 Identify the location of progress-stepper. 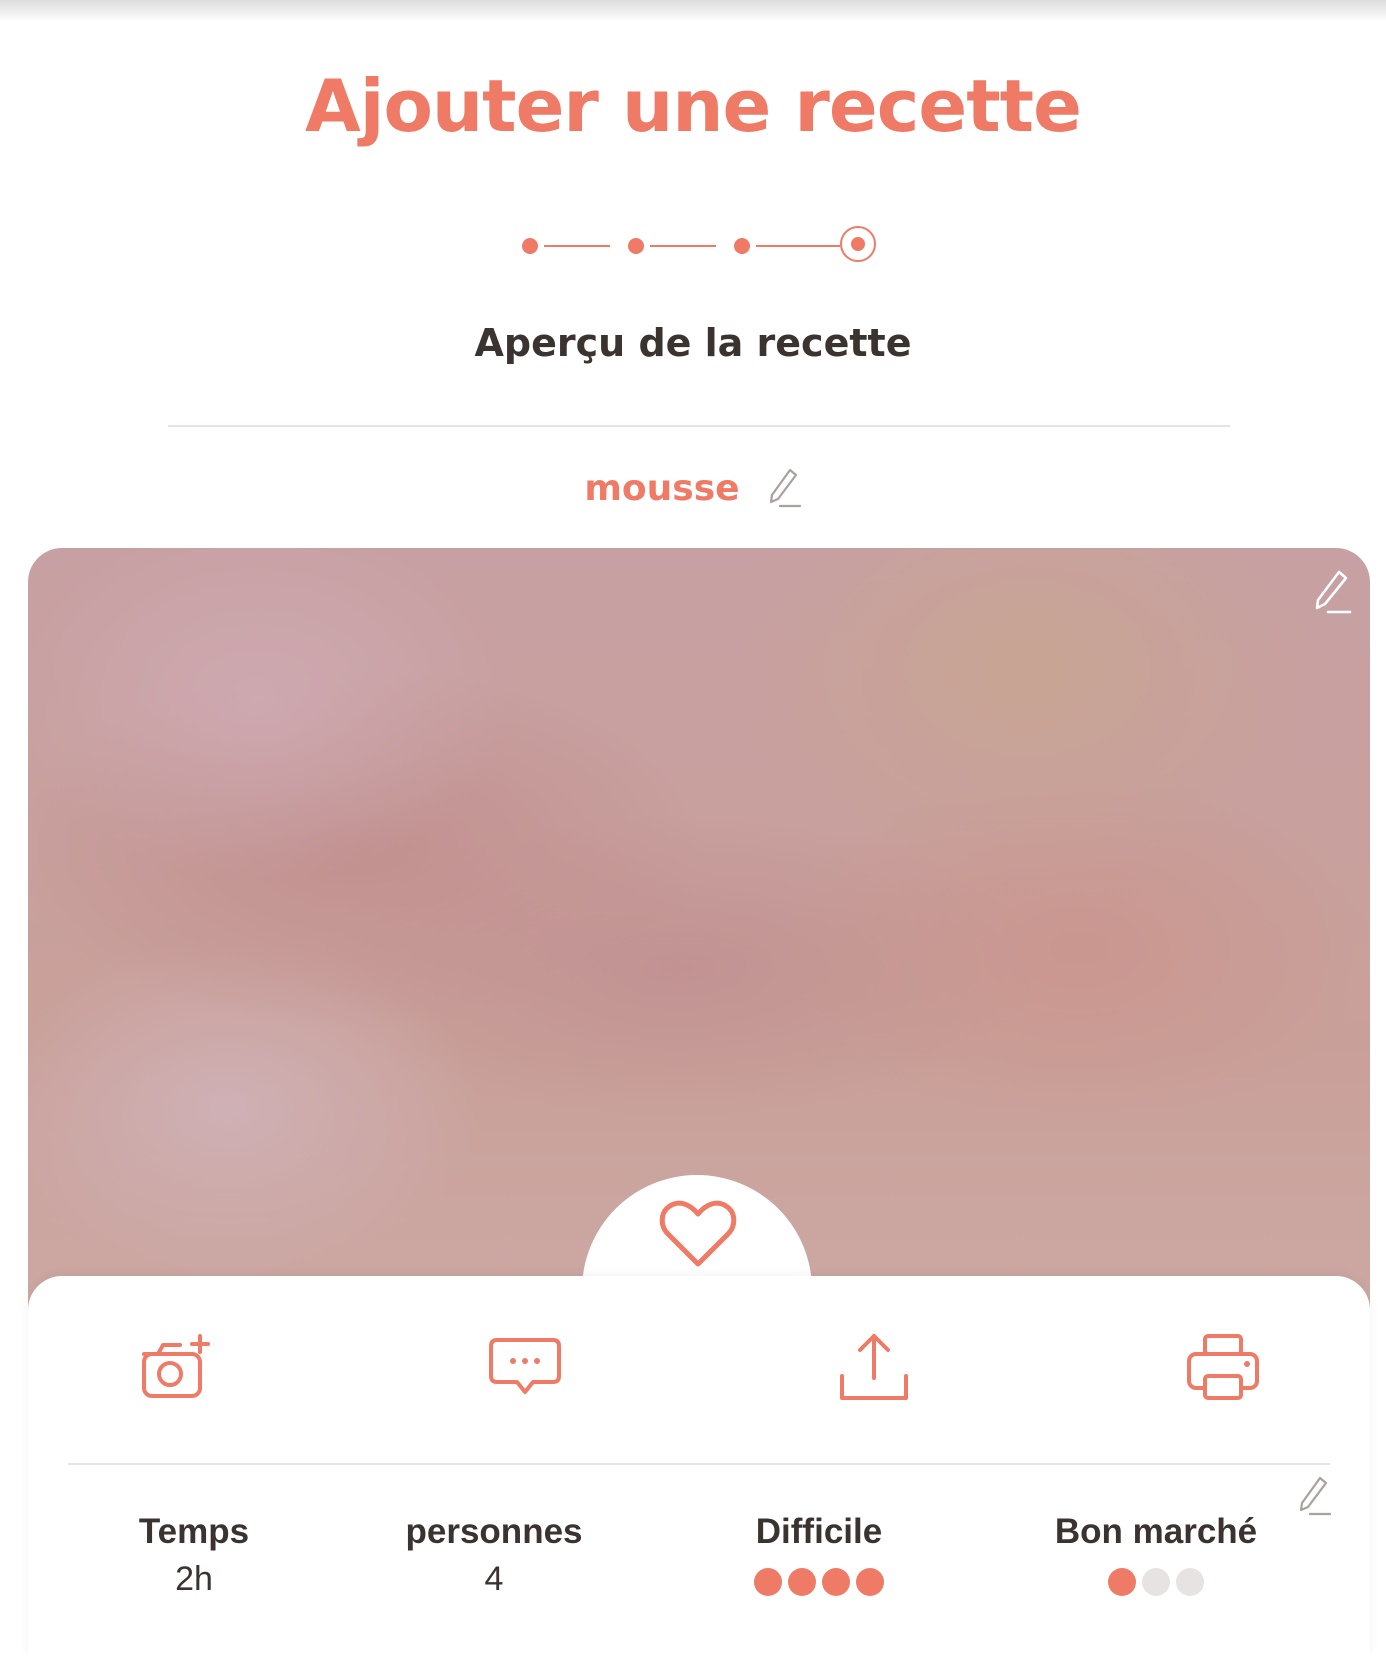
(702, 246).